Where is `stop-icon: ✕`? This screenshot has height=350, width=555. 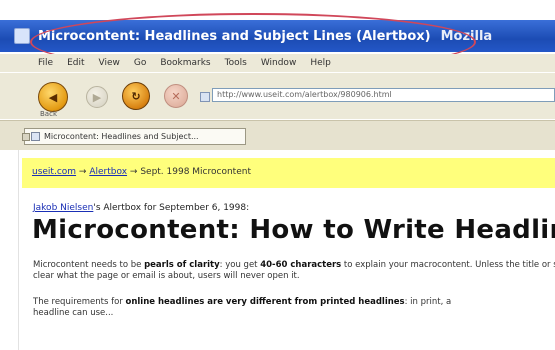
stop-icon: ✕ is located at coordinates (176, 96).